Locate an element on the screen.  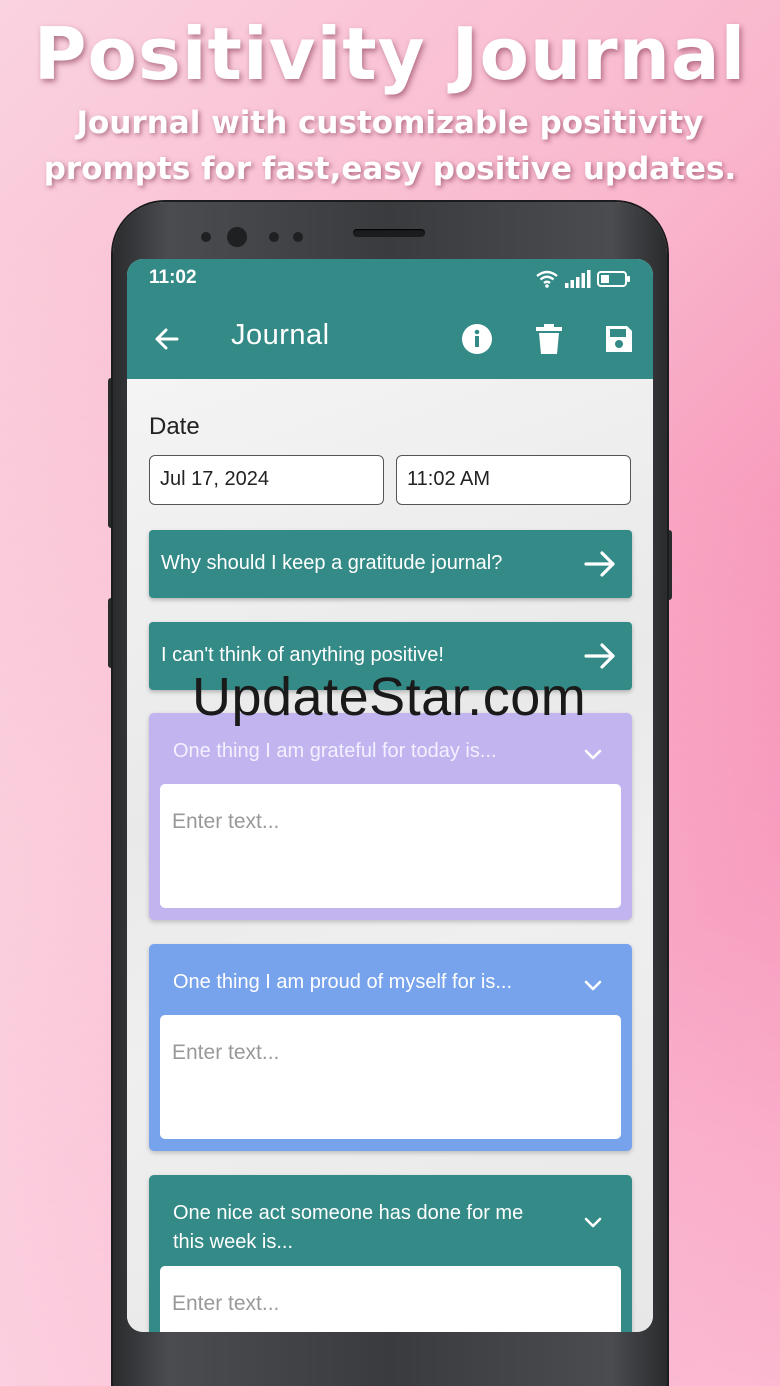
info-button is located at coordinates (477, 339).